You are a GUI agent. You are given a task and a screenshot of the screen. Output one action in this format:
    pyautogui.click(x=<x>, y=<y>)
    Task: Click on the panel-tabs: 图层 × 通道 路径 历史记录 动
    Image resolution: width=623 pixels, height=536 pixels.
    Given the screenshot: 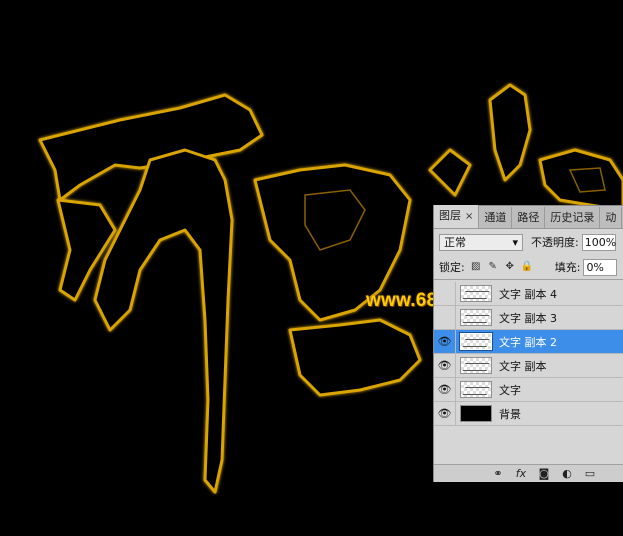 What is the action you would take?
    pyautogui.click(x=528, y=217)
    